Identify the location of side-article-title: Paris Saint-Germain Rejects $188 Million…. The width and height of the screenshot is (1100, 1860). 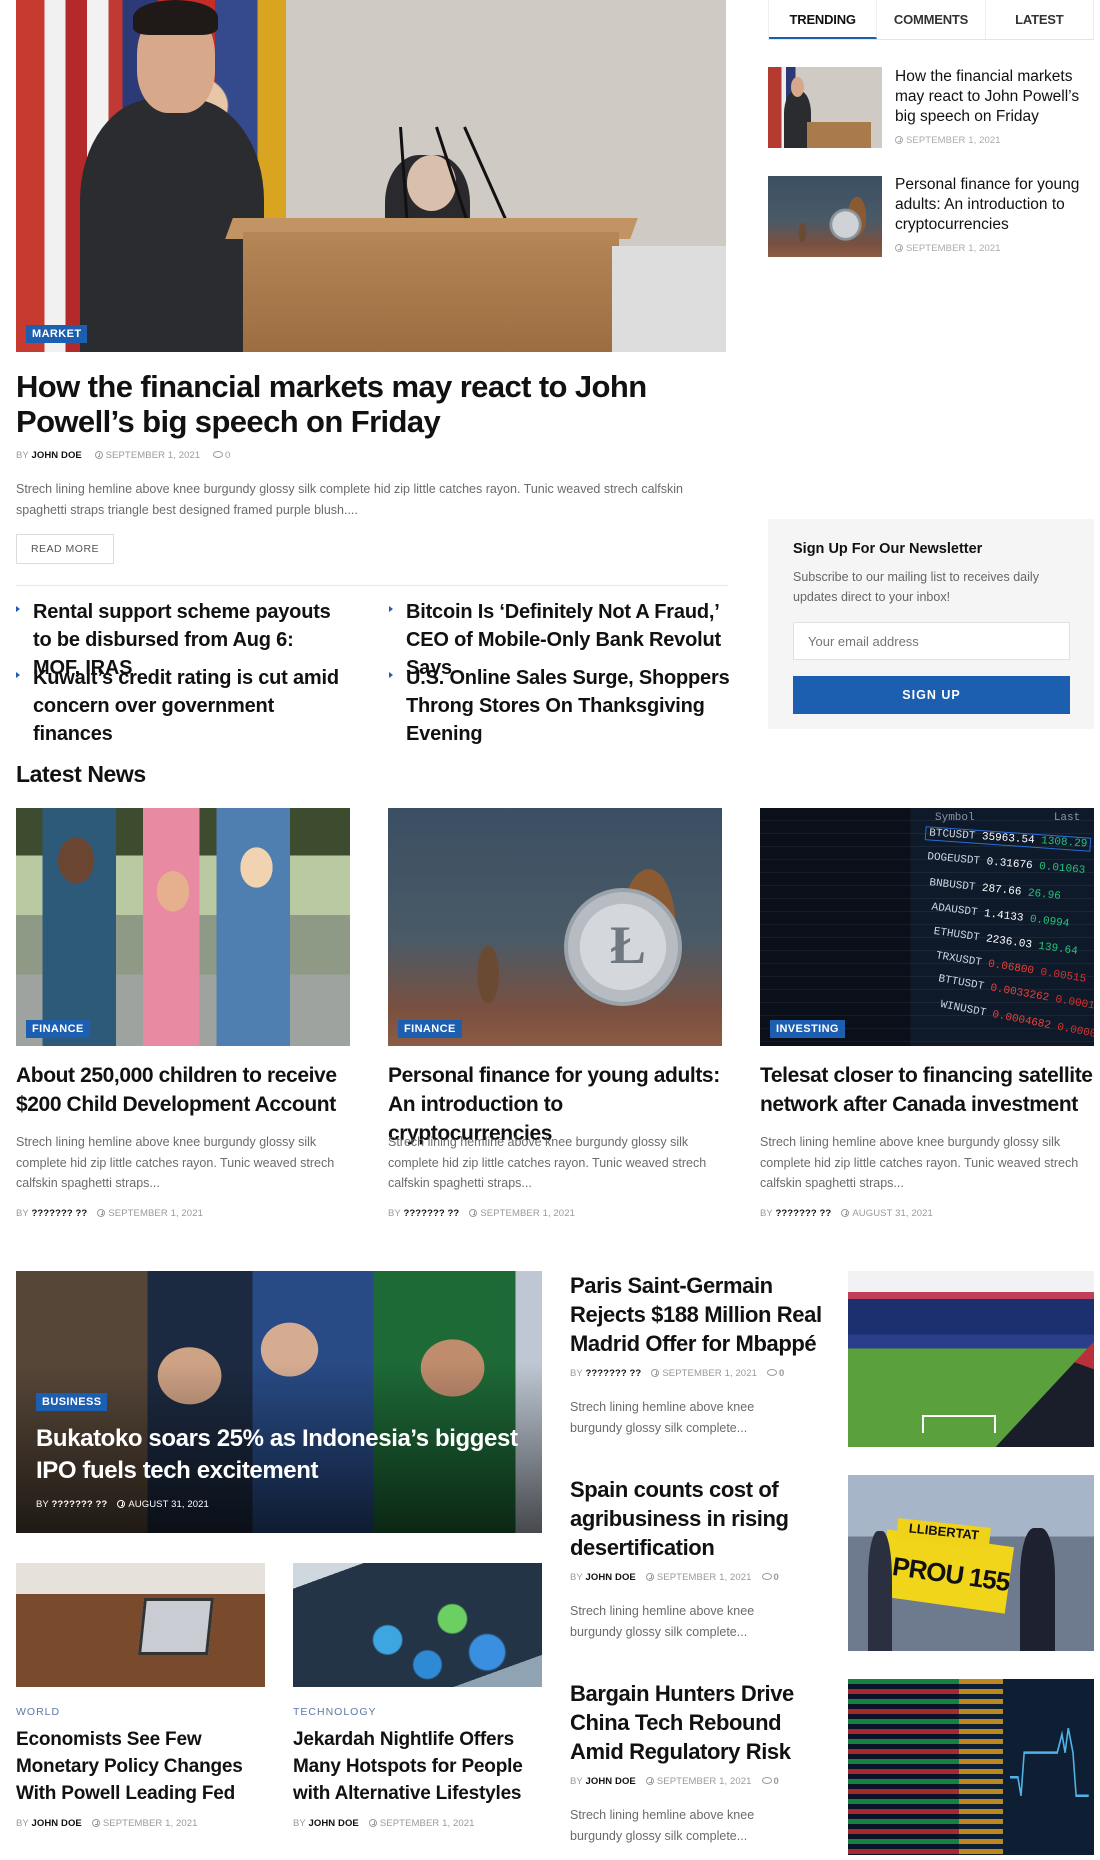
(700, 1314).